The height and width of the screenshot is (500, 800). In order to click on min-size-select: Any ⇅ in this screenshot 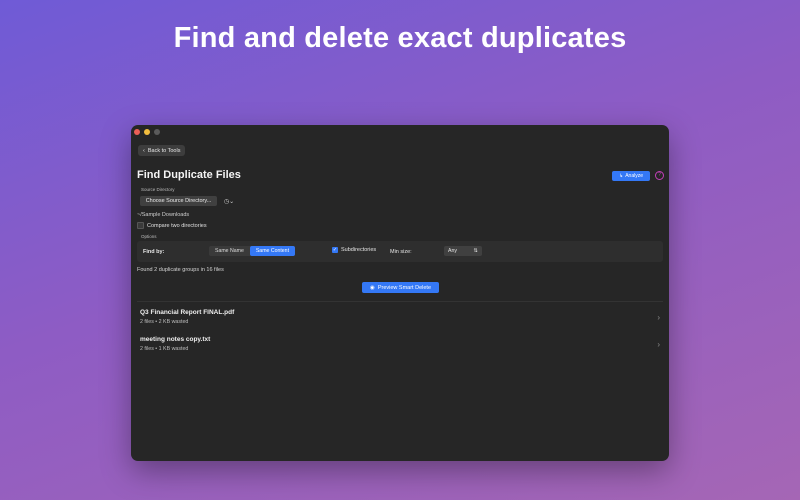, I will do `click(463, 251)`.